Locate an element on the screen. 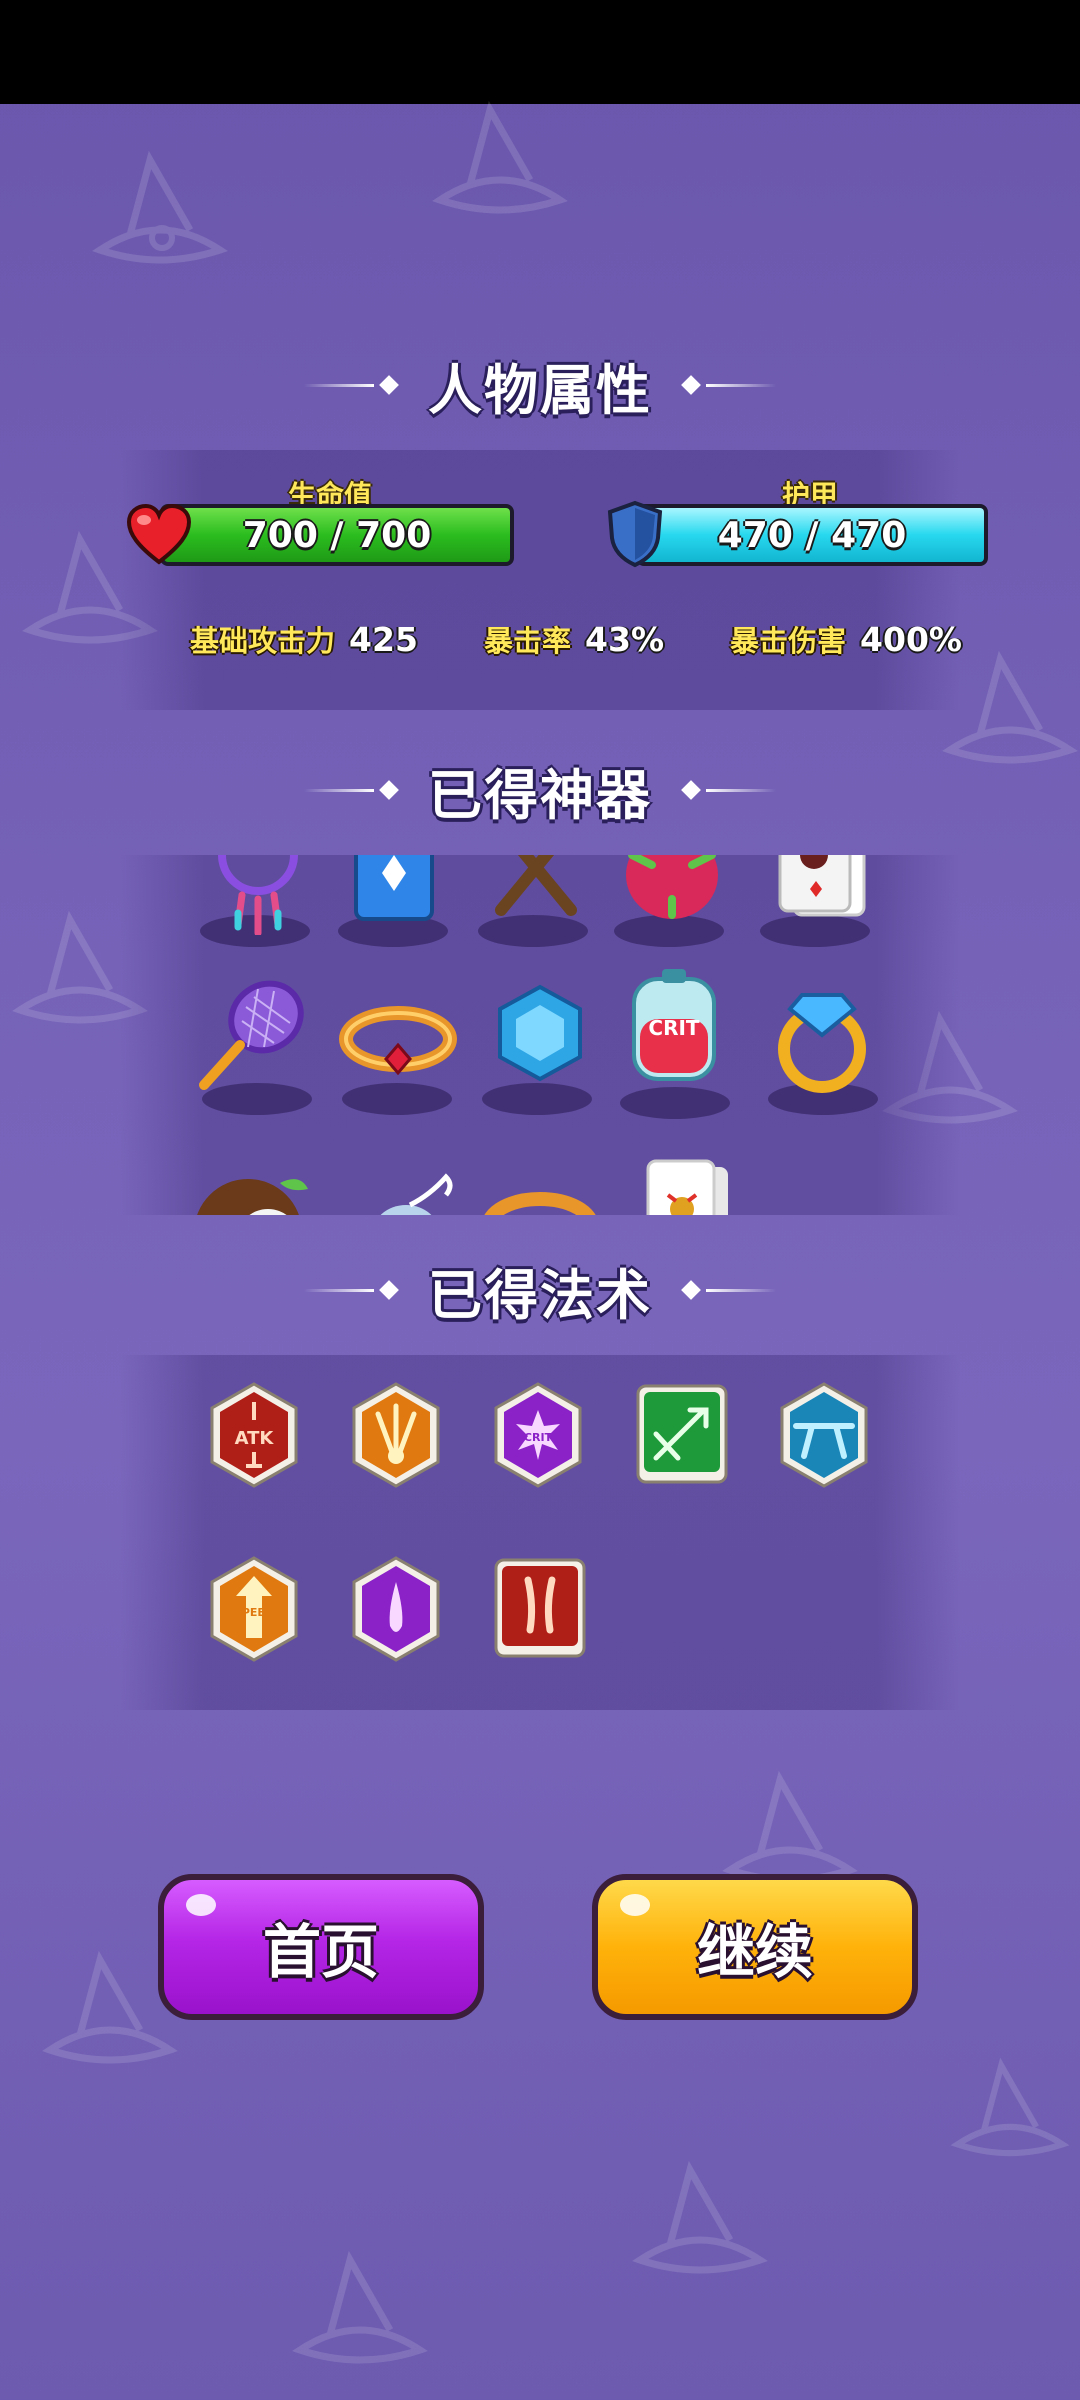  continue-button: 继续 is located at coordinates (755, 1947).